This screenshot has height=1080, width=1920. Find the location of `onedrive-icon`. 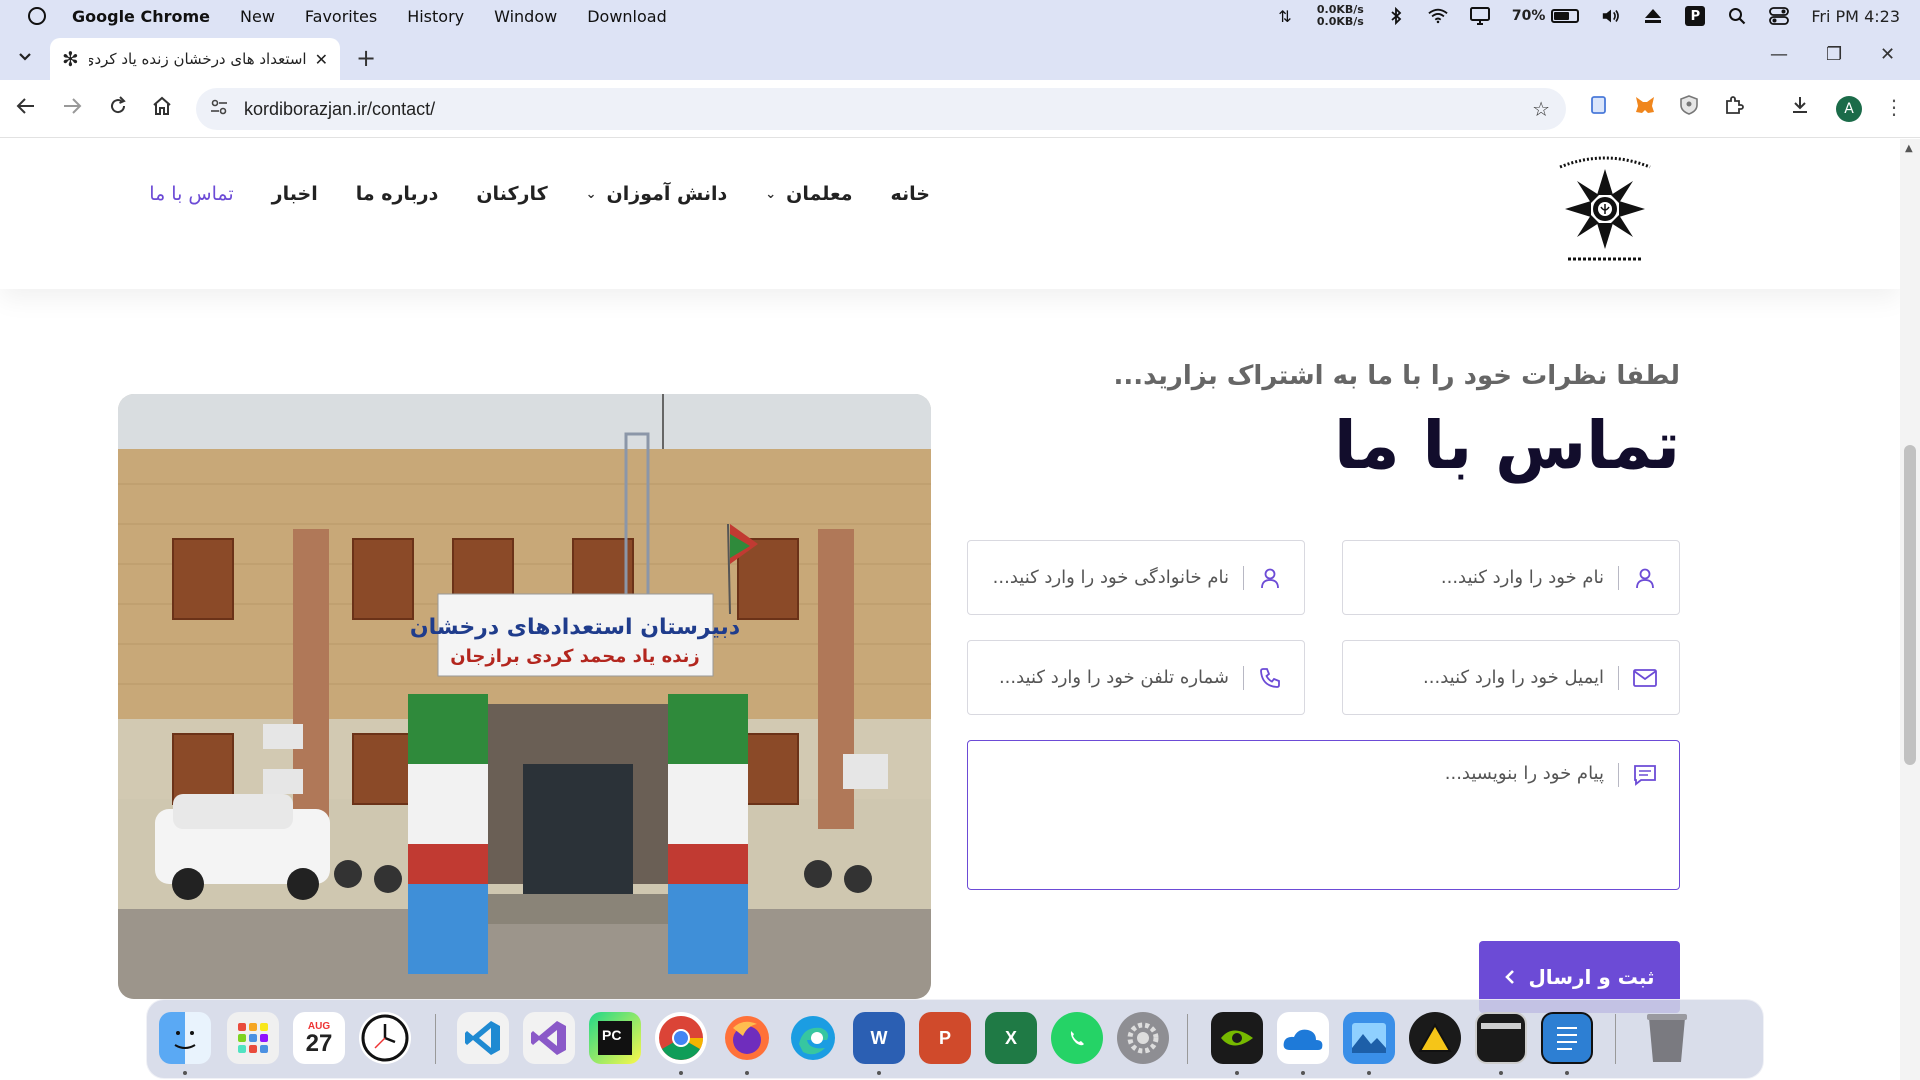

onedrive-icon is located at coordinates (1303, 1038).